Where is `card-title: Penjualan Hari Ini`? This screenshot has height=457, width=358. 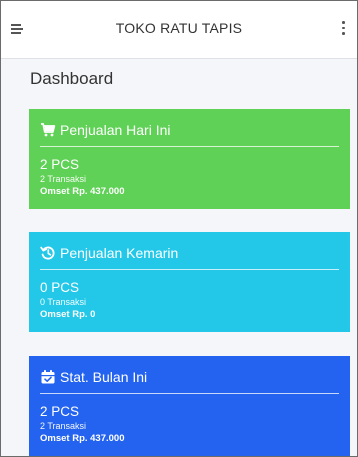 card-title: Penjualan Hari Ini is located at coordinates (115, 129).